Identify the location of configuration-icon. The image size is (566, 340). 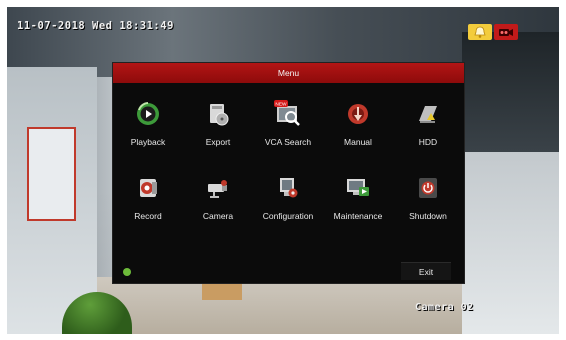
(288, 188).